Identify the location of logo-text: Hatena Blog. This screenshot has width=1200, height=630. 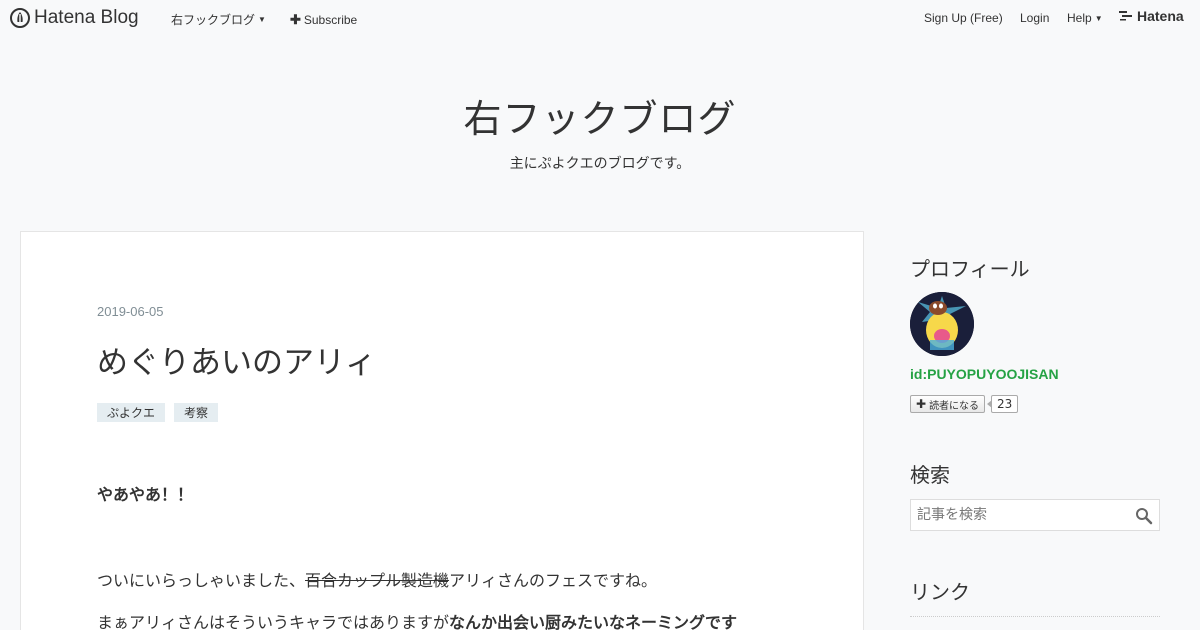
(86, 17).